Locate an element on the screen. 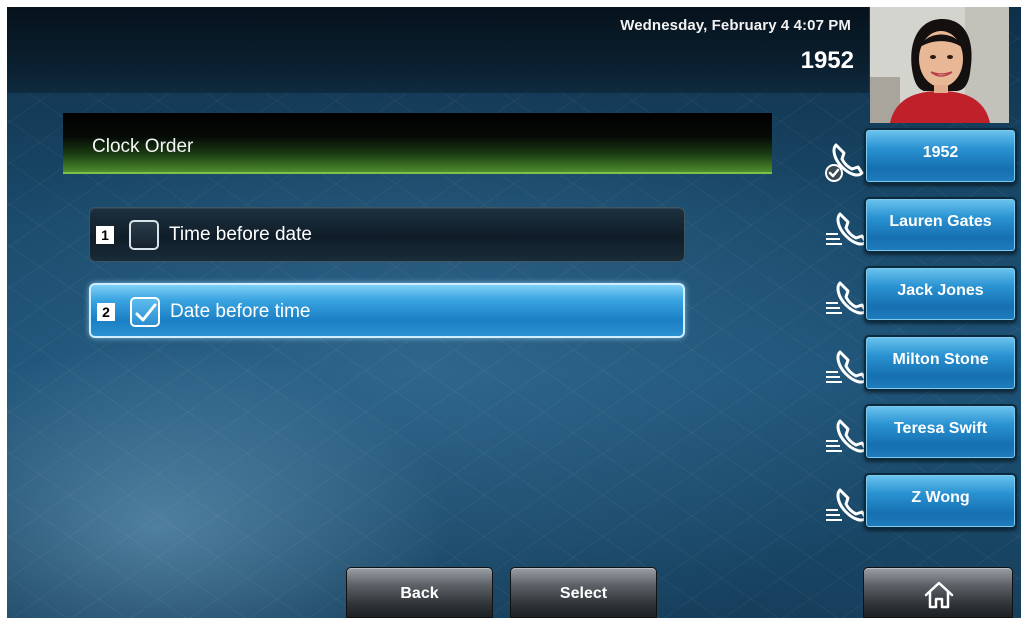 The width and height of the screenshot is (1021, 618). line-key-label: Lauren Gates is located at coordinates (940, 221).